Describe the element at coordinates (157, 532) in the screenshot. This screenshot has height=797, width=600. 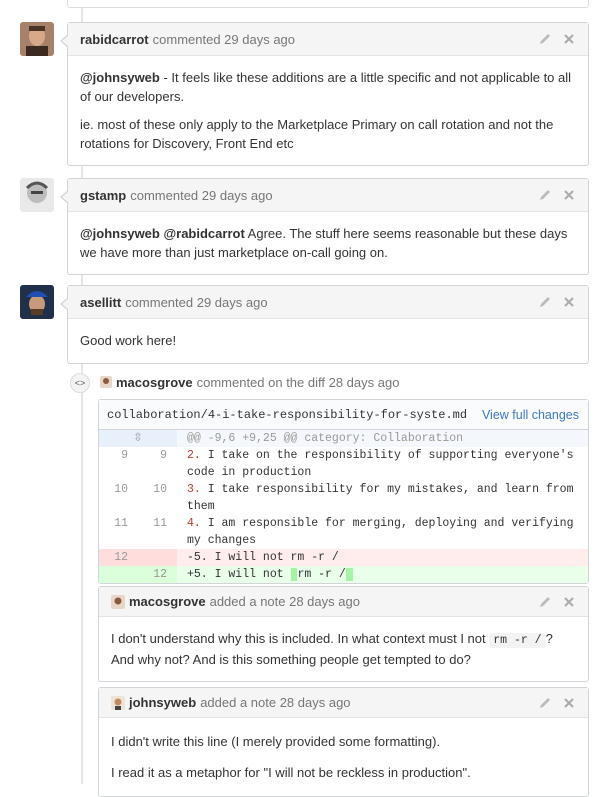
I see `new-line-number: 11` at that location.